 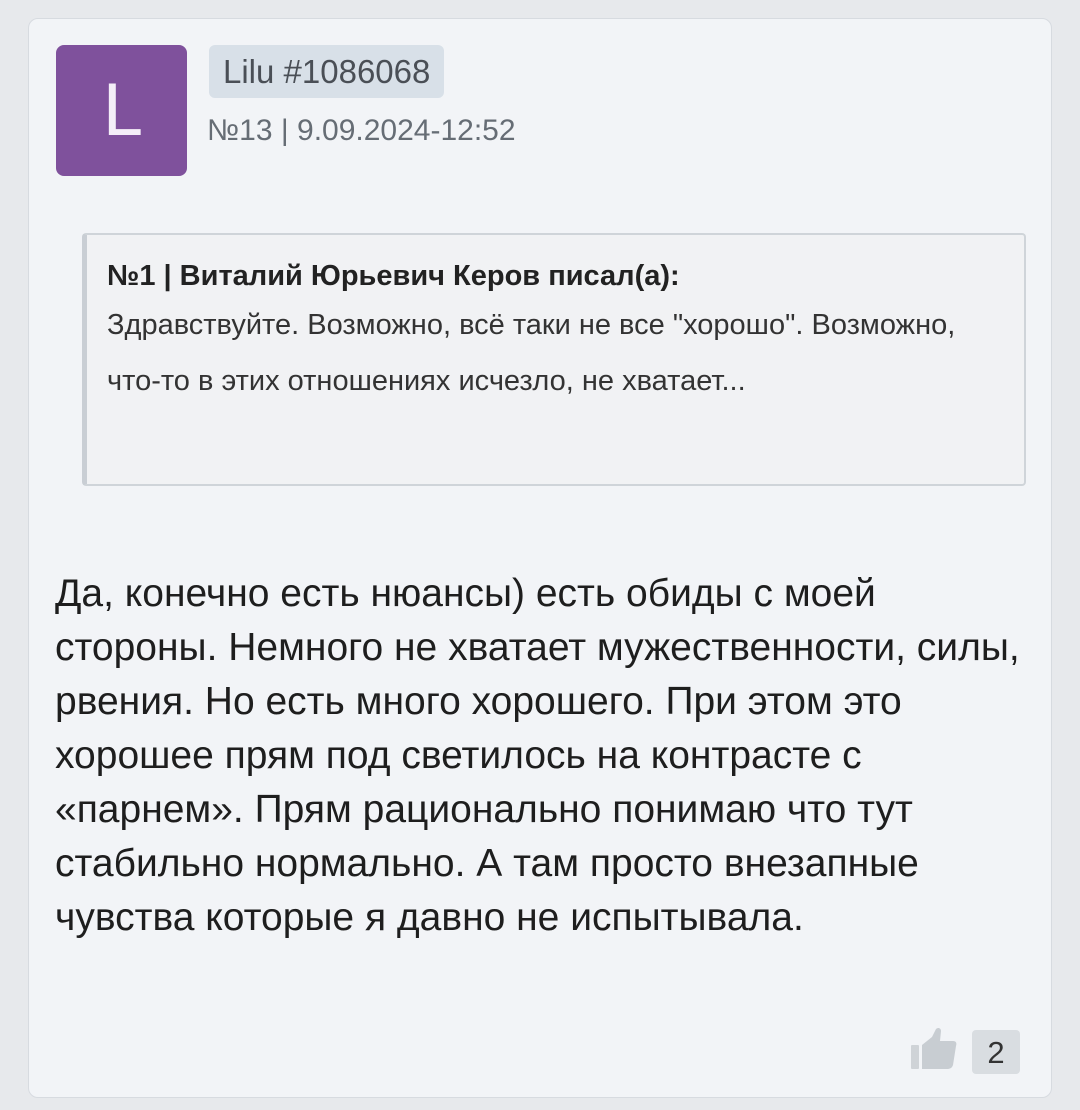 What do you see at coordinates (361, 130) in the screenshot?
I see `post-meta: №13 | 9.09.2024-12:52` at bounding box center [361, 130].